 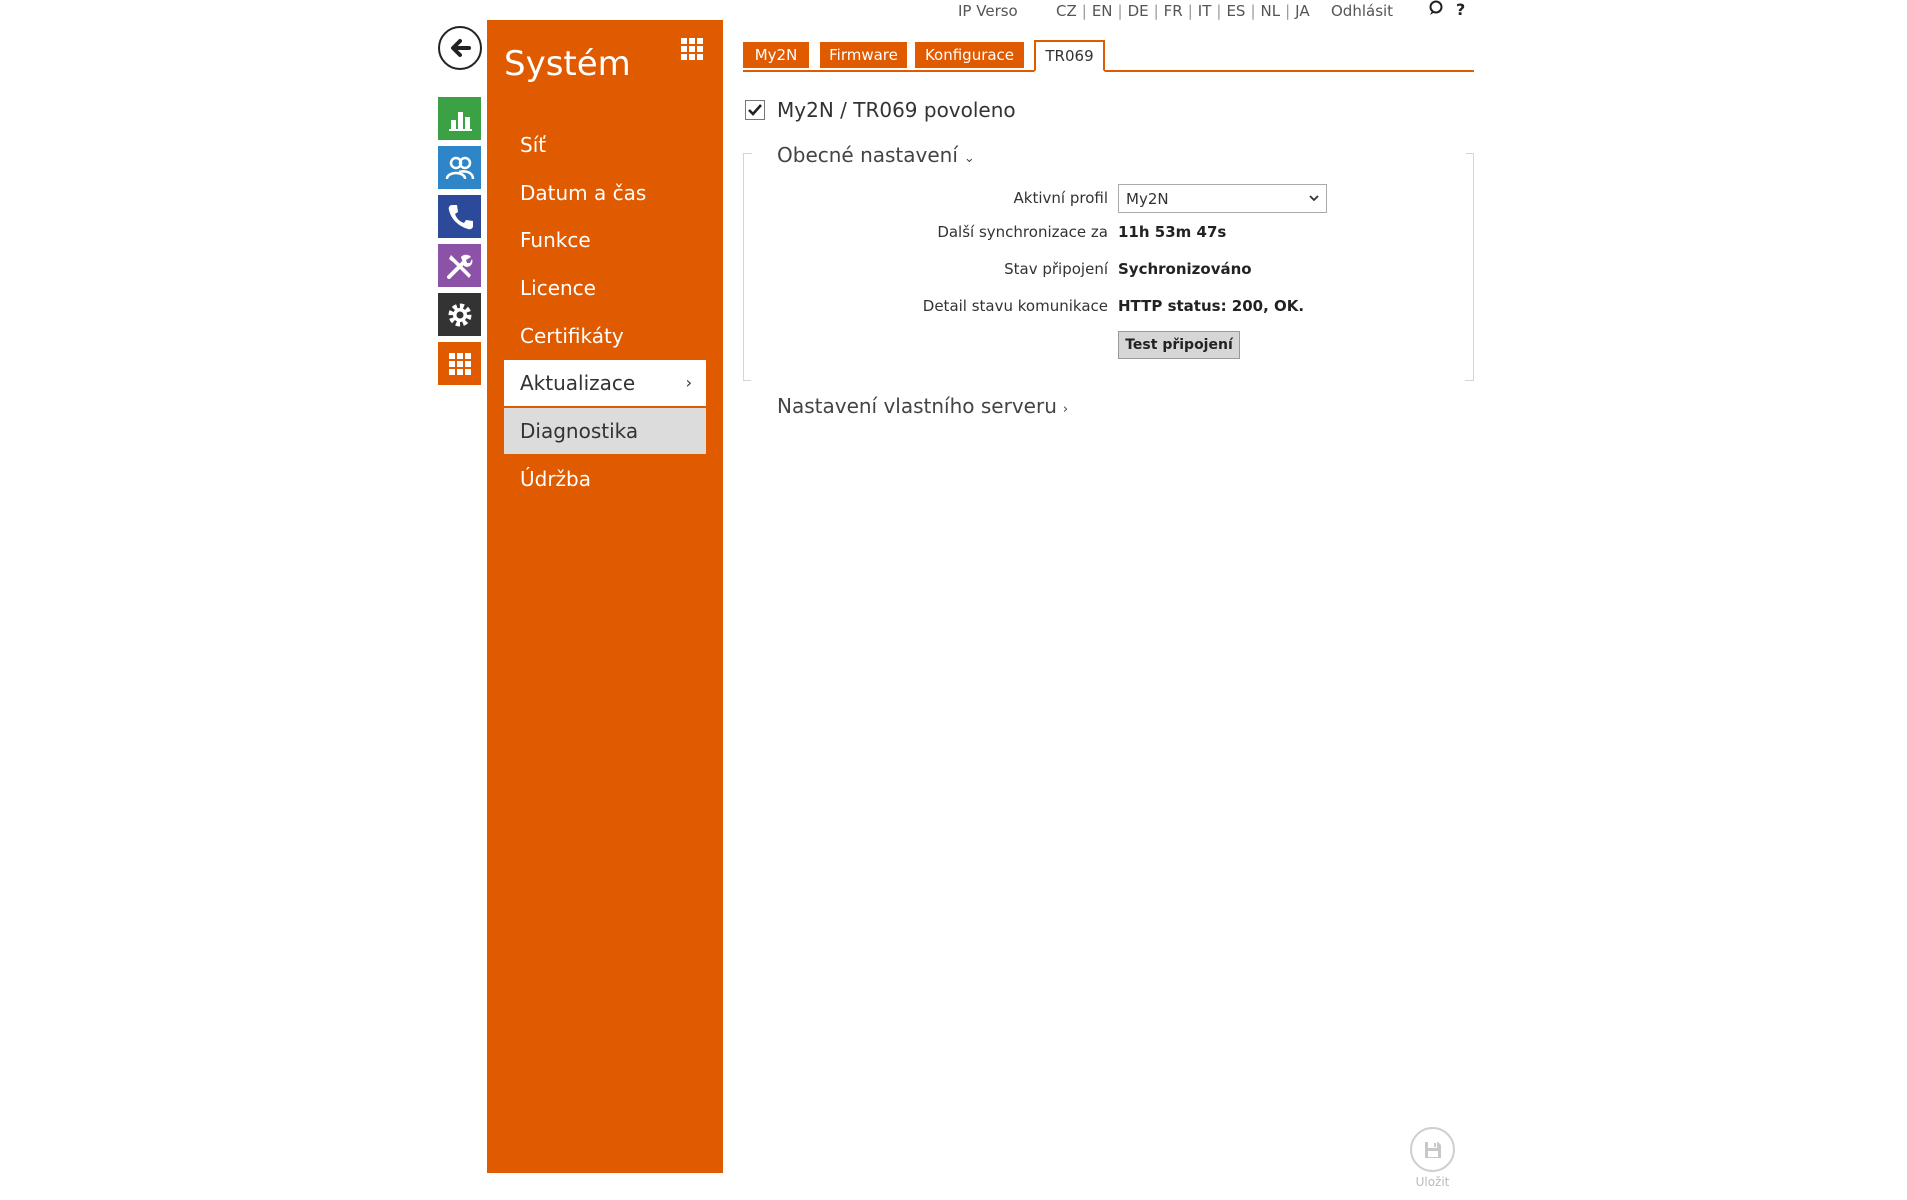 I want to click on enable-checkbox, so click(x=755, y=110).